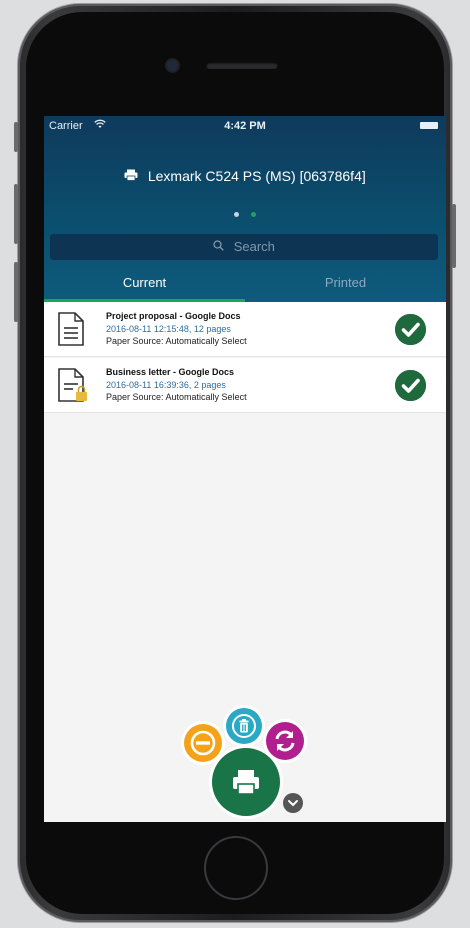  What do you see at coordinates (166, 385) in the screenshot?
I see `job-meta: 2016-08-11 16:39:36, 2 pages` at bounding box center [166, 385].